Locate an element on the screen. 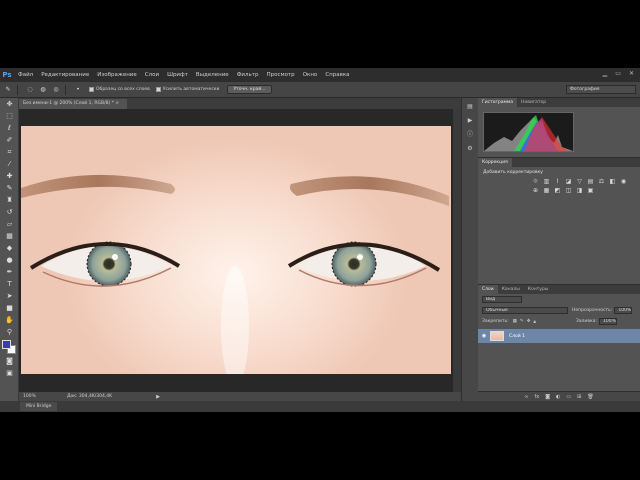  vibrance-icon: ▽ is located at coordinates (579, 181).